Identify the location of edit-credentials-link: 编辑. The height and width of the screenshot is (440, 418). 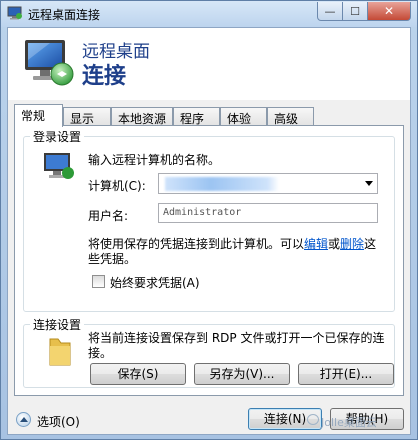
(316, 244).